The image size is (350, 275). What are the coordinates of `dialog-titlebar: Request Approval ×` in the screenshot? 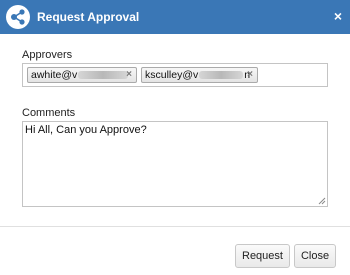 It's located at (175, 17).